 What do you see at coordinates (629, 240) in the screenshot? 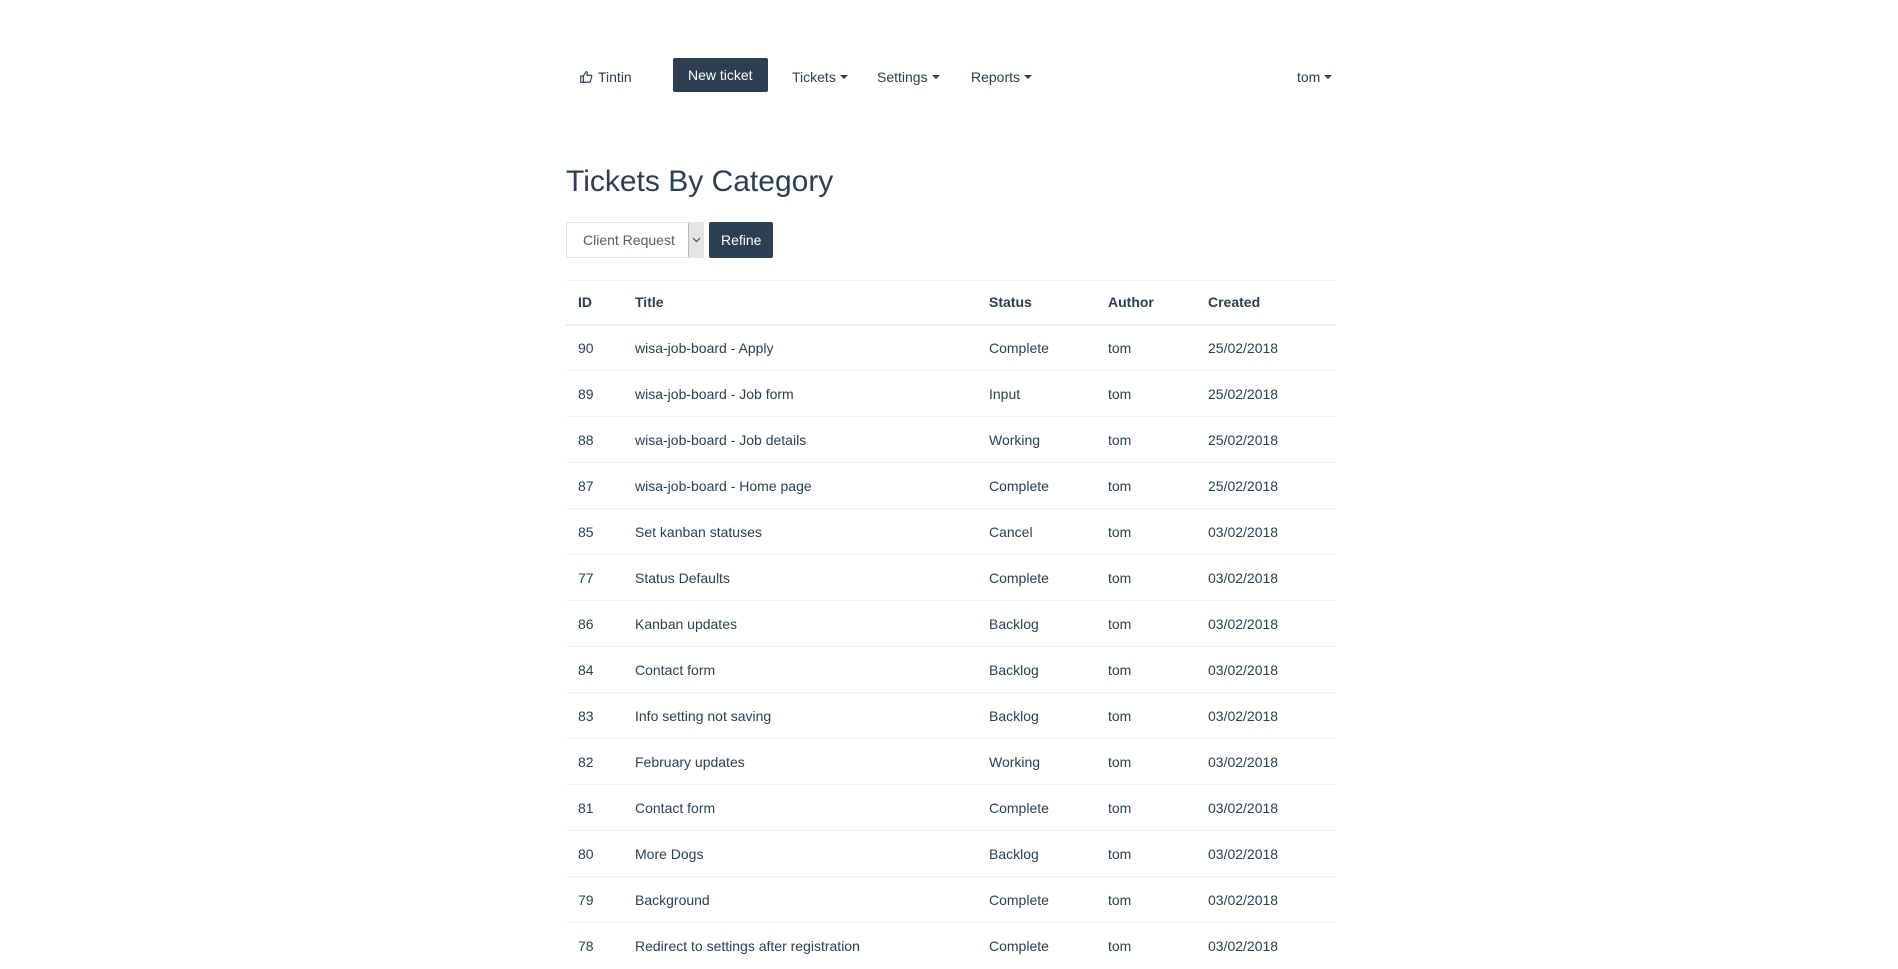
I see `category-select-value: Client Request` at bounding box center [629, 240].